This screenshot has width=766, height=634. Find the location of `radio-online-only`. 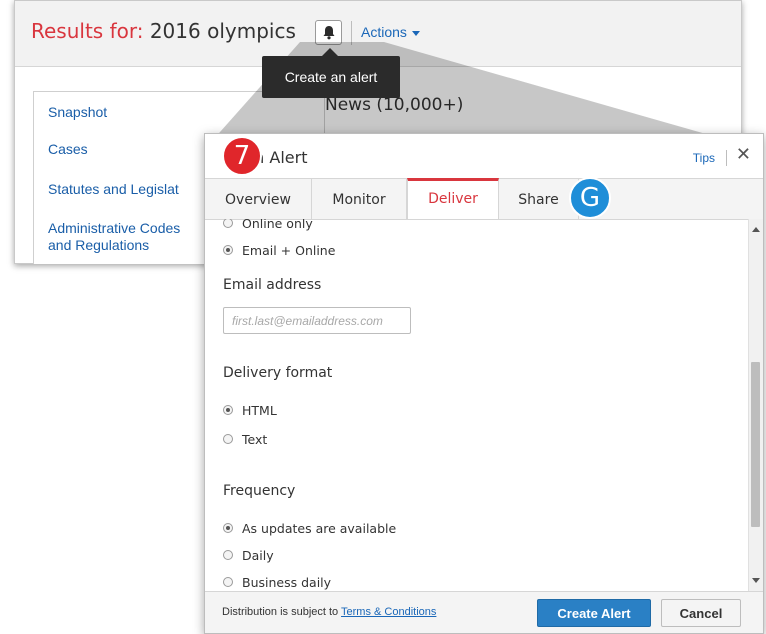

radio-online-only is located at coordinates (228, 223).